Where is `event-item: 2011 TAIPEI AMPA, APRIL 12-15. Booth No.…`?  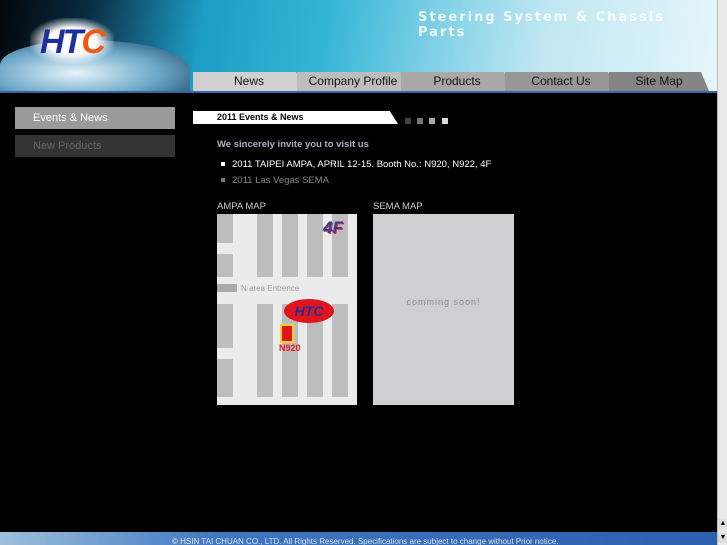 event-item: 2011 TAIPEI AMPA, APRIL 12-15. Booth No.… is located at coordinates (356, 164).